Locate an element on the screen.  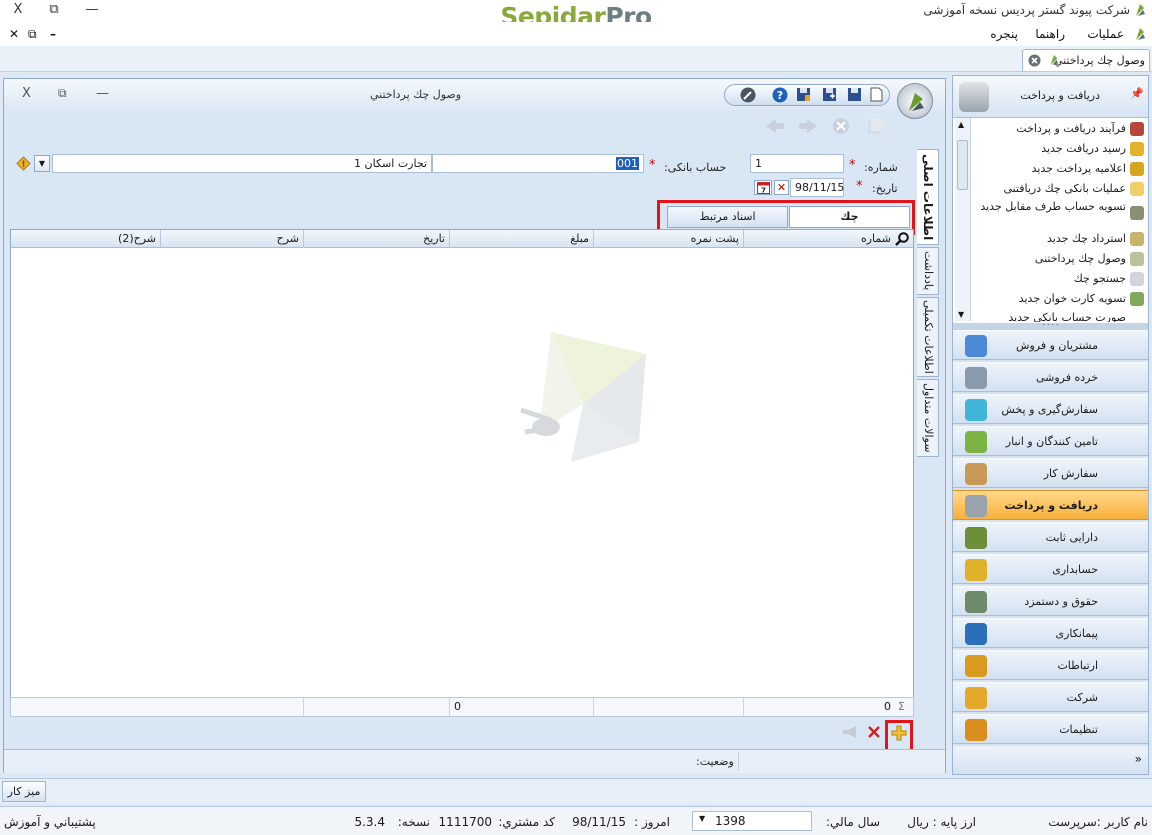
module-work-order: سفارش کار is located at coordinates (1050, 473).